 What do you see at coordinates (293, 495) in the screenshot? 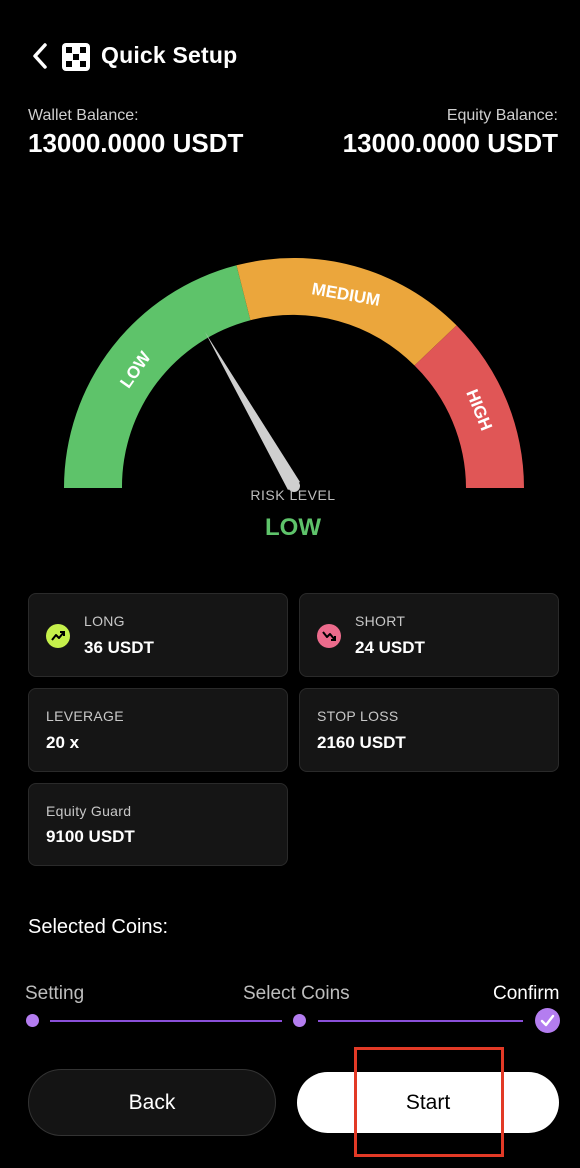
I see `risk-level-label: RISK LEVEL` at bounding box center [293, 495].